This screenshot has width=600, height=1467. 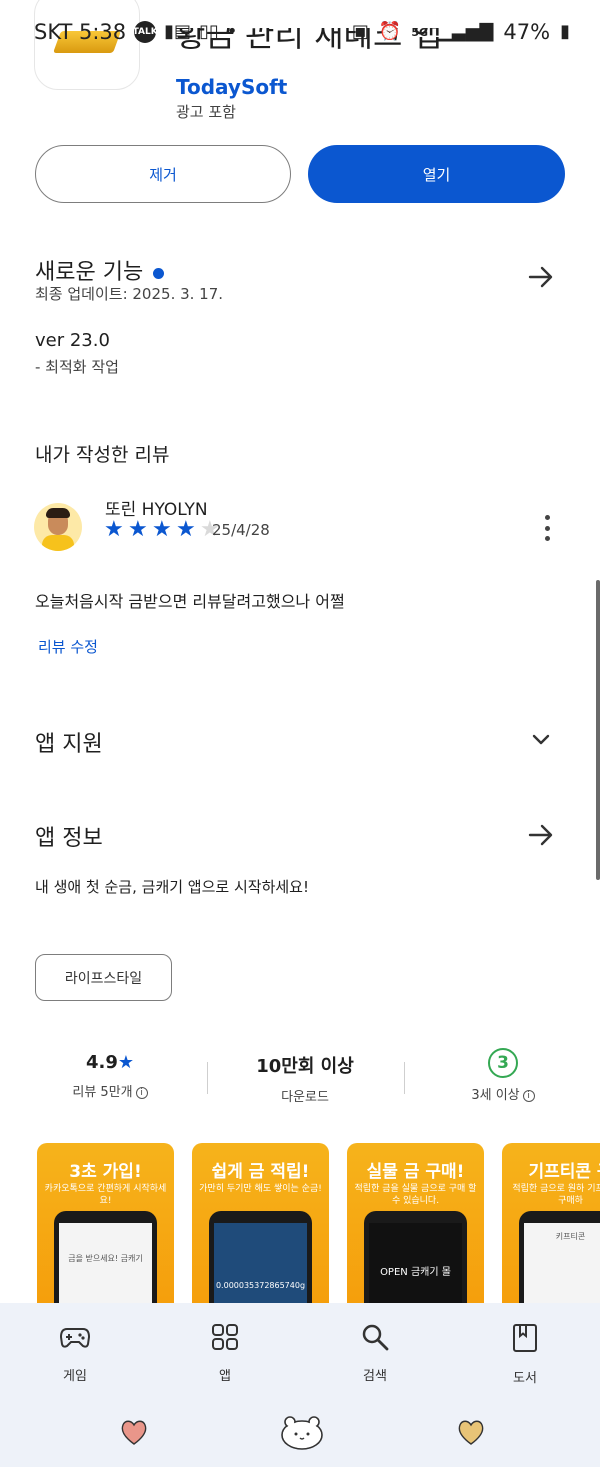 What do you see at coordinates (547, 528) in the screenshot?
I see `more-options-icon` at bounding box center [547, 528].